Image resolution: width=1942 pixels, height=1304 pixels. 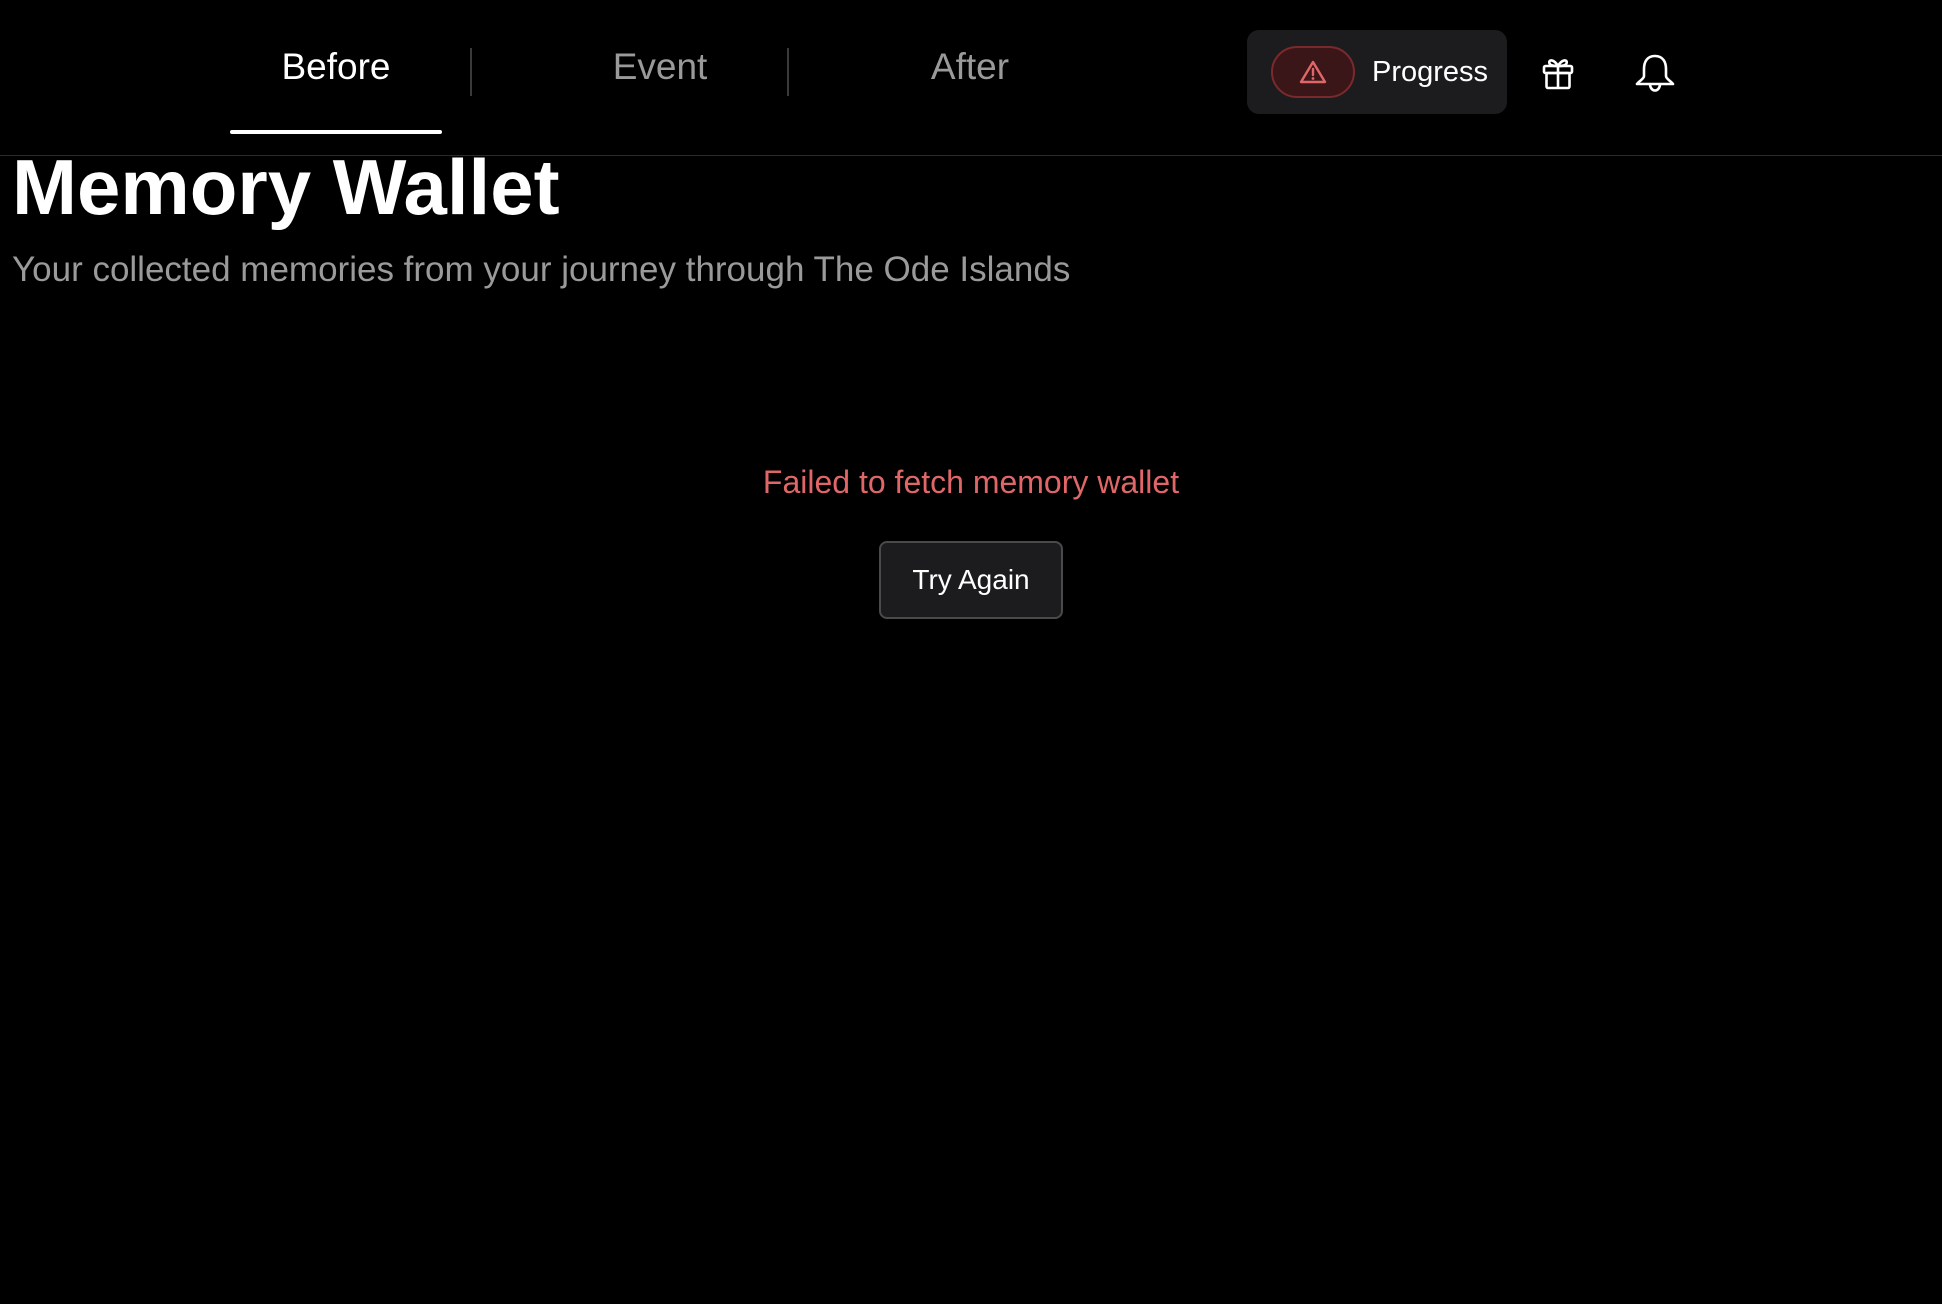 I want to click on tab-after: After, so click(x=970, y=67).